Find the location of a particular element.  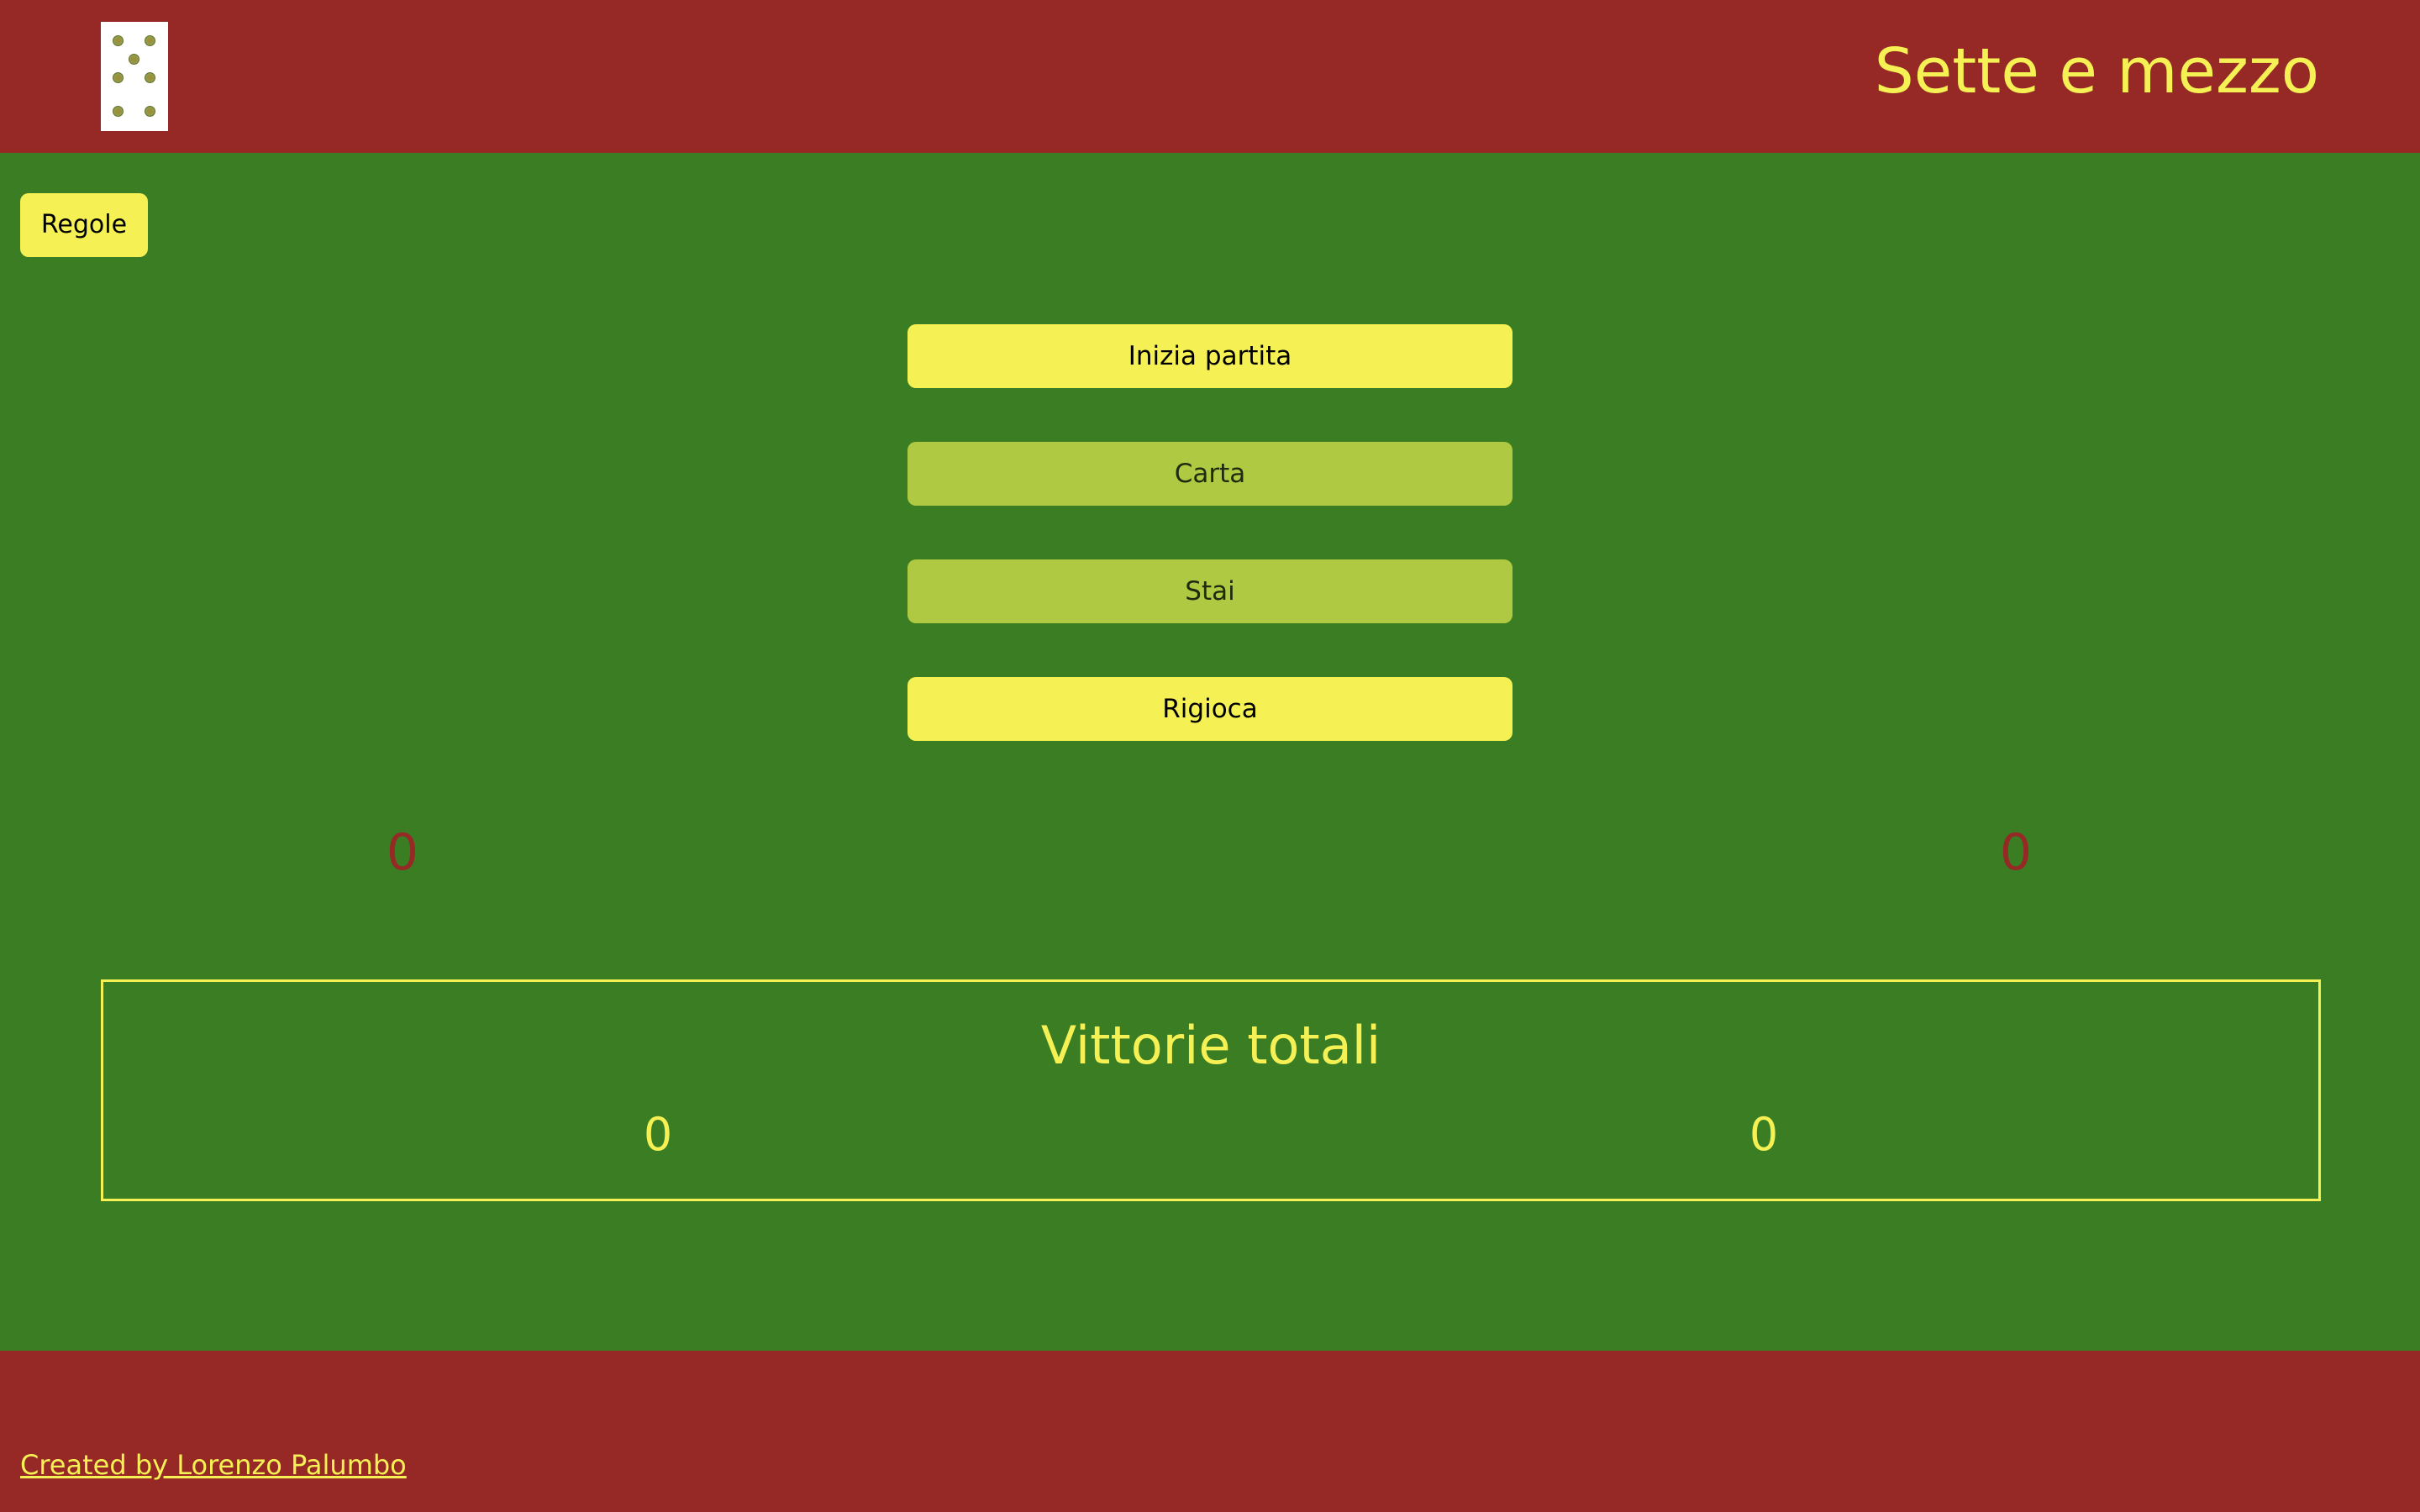

dealer-score: 0 is located at coordinates (2016, 852).